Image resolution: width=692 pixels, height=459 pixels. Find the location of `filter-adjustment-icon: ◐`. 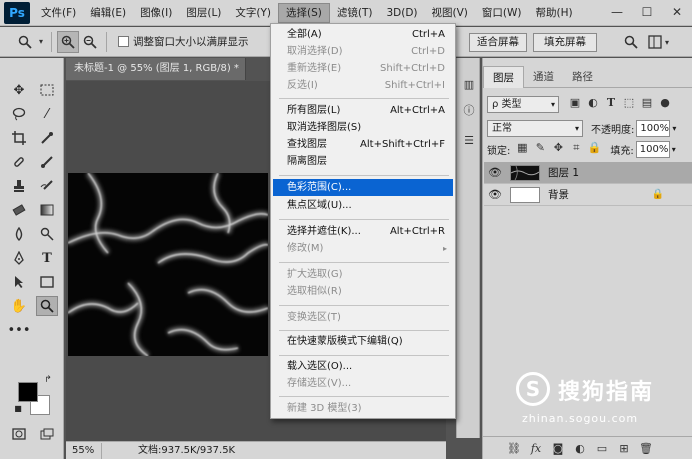

filter-adjustment-icon: ◐ is located at coordinates (593, 104).